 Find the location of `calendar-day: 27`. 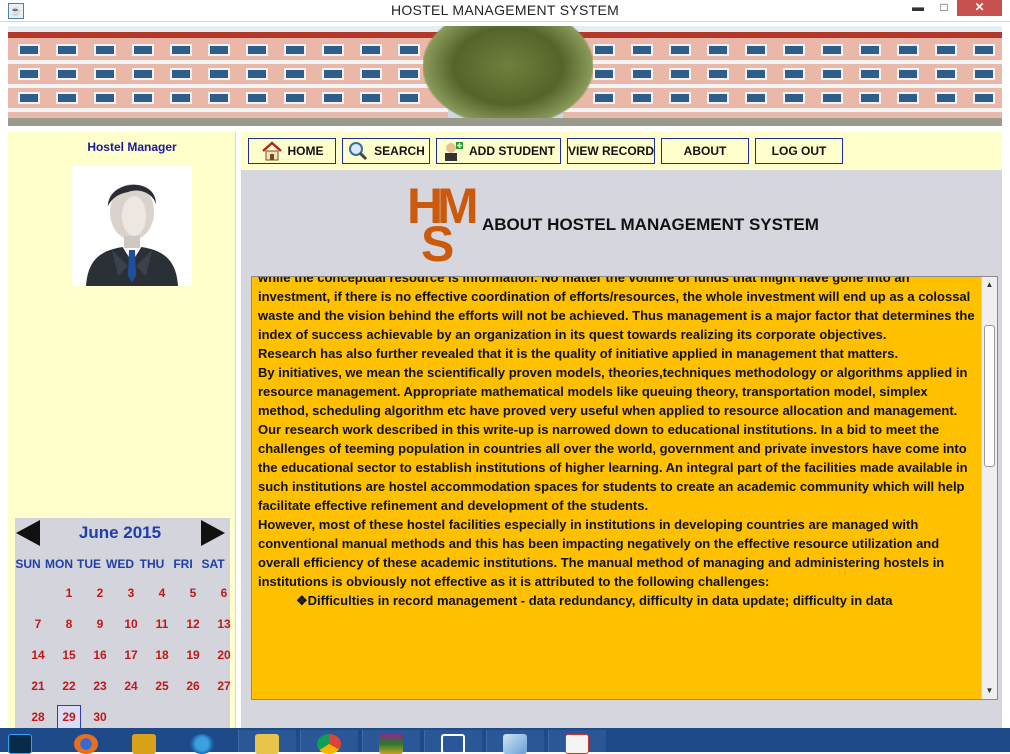

calendar-day: 27 is located at coordinates (224, 686).